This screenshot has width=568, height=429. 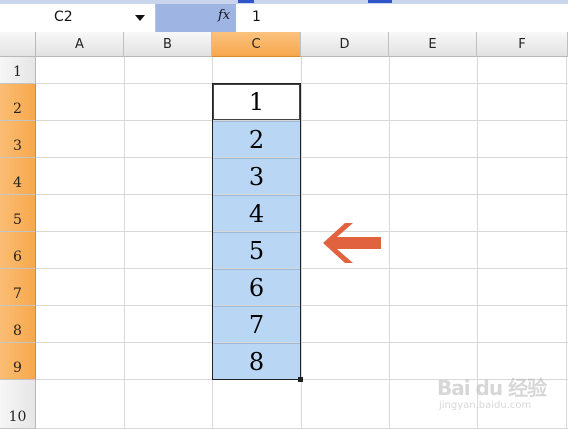 What do you see at coordinates (256, 324) in the screenshot?
I see `cell-c8: 7` at bounding box center [256, 324].